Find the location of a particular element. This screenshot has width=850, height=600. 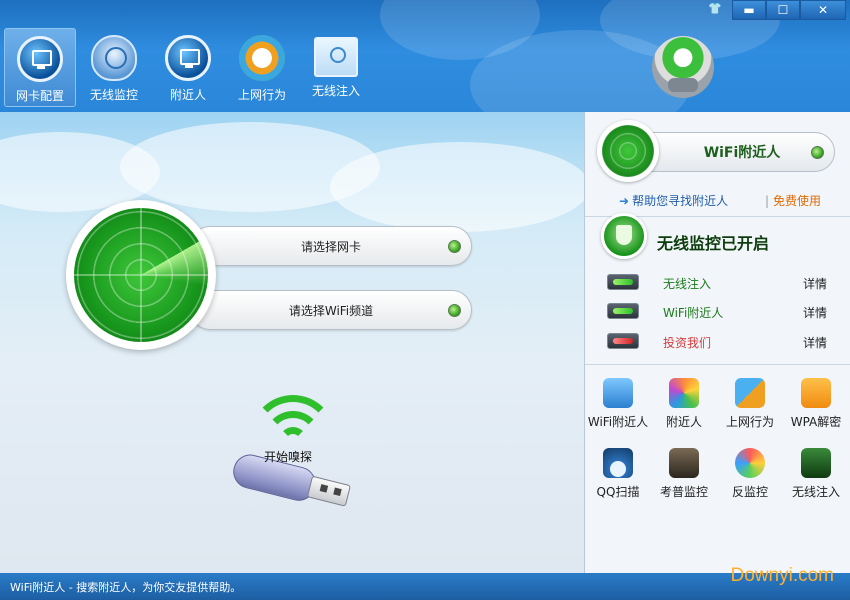

nav-item-inject: 无线注入 is located at coordinates (336, 67).